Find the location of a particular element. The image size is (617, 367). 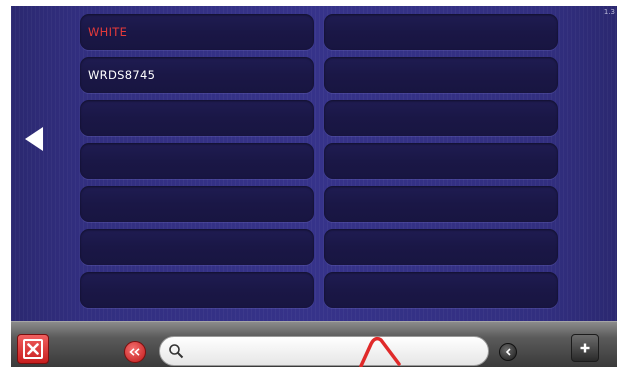

rewind-icon is located at coordinates (134, 352).